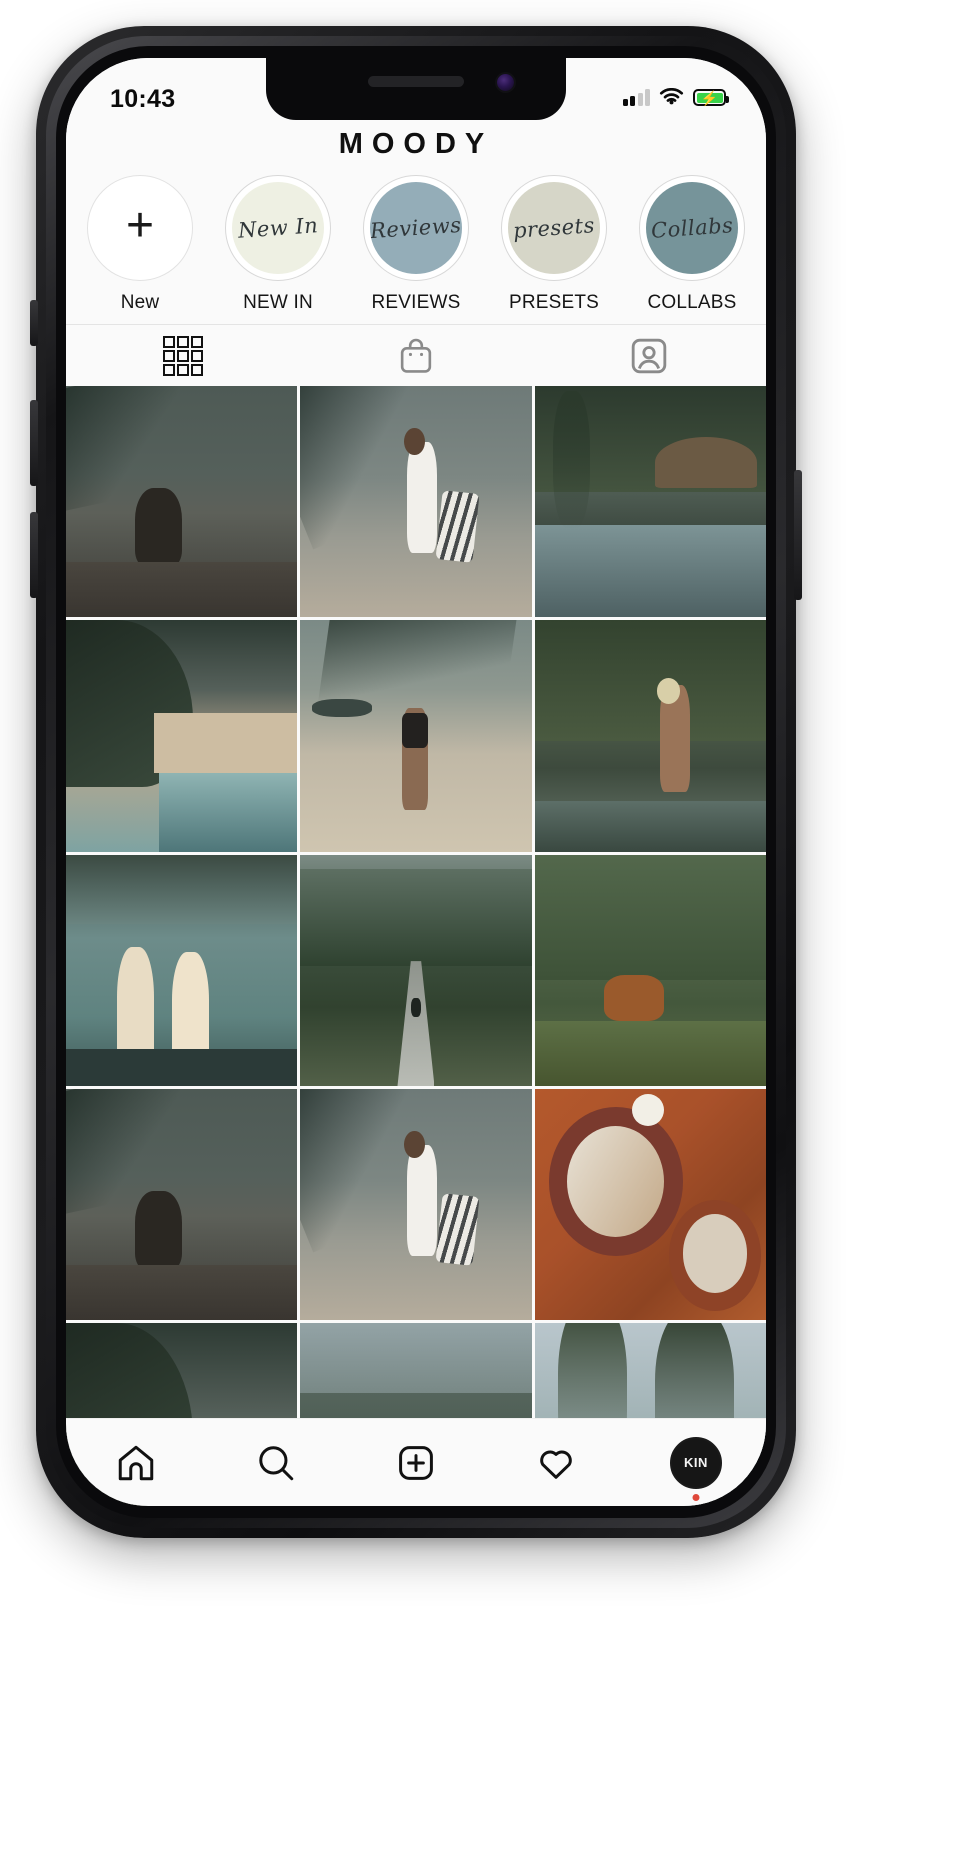  Describe the element at coordinates (554, 302) in the screenshot. I see `highlight-label: PRESETS` at that location.